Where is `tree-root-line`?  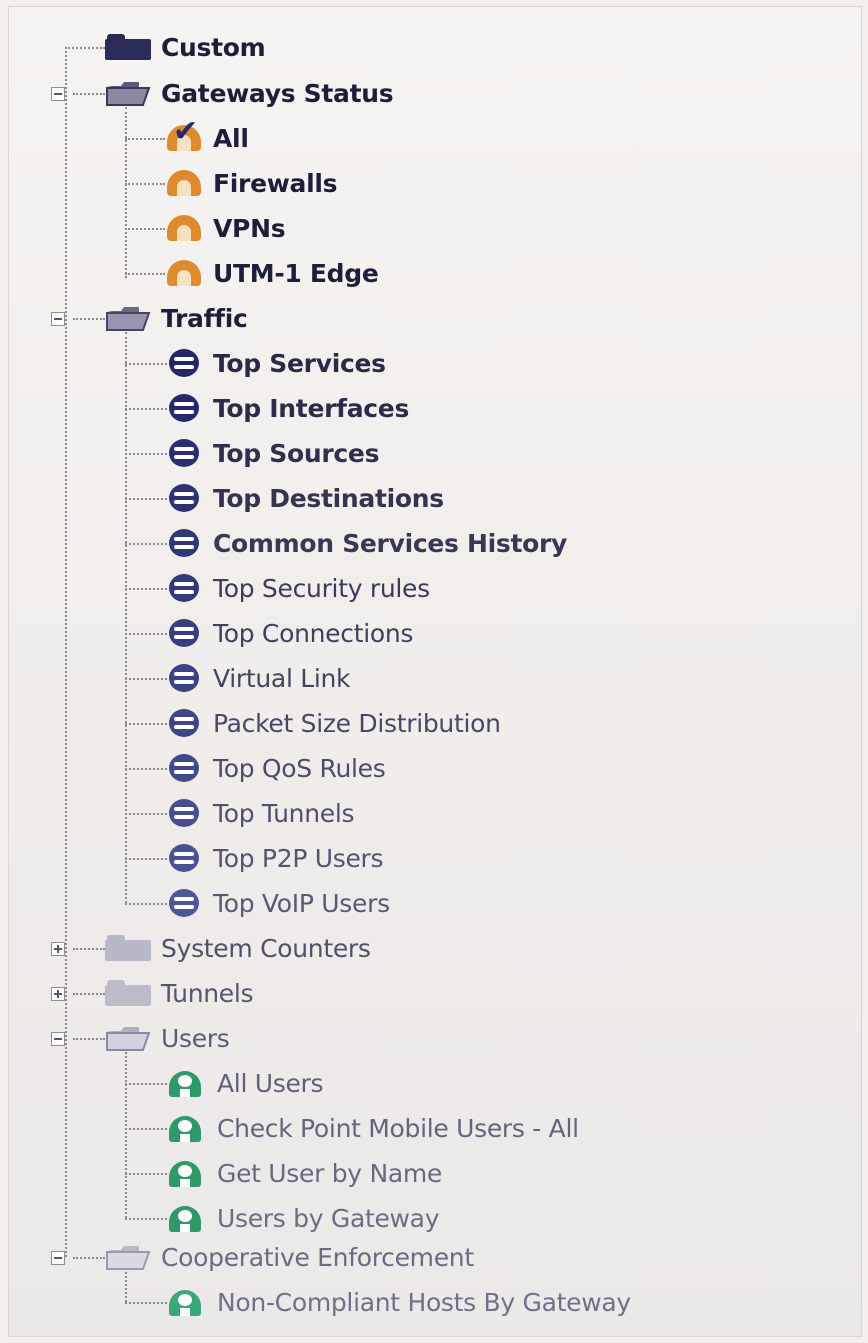
tree-root-line is located at coordinates (66, 652).